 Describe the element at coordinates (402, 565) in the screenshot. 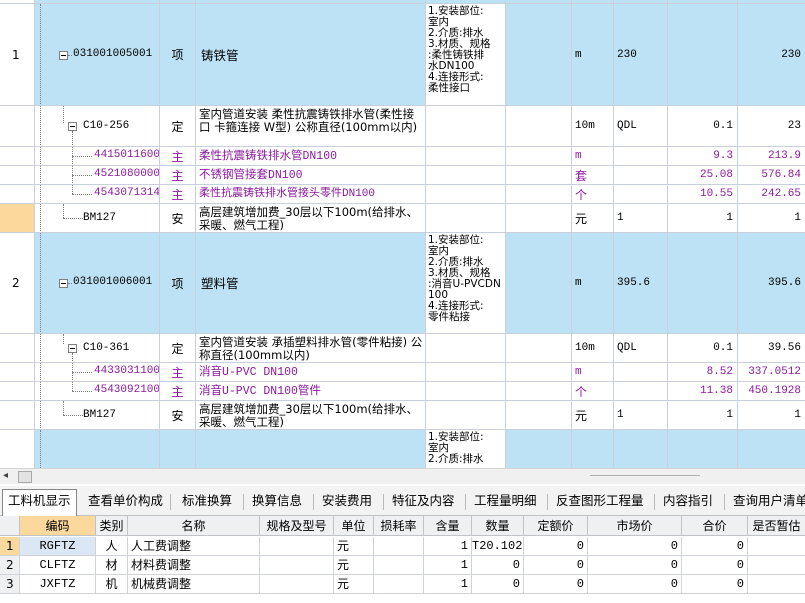

I see `table-row: 2 CLFTZ 材 材料费调整 元 1 0 0 0 0` at that location.